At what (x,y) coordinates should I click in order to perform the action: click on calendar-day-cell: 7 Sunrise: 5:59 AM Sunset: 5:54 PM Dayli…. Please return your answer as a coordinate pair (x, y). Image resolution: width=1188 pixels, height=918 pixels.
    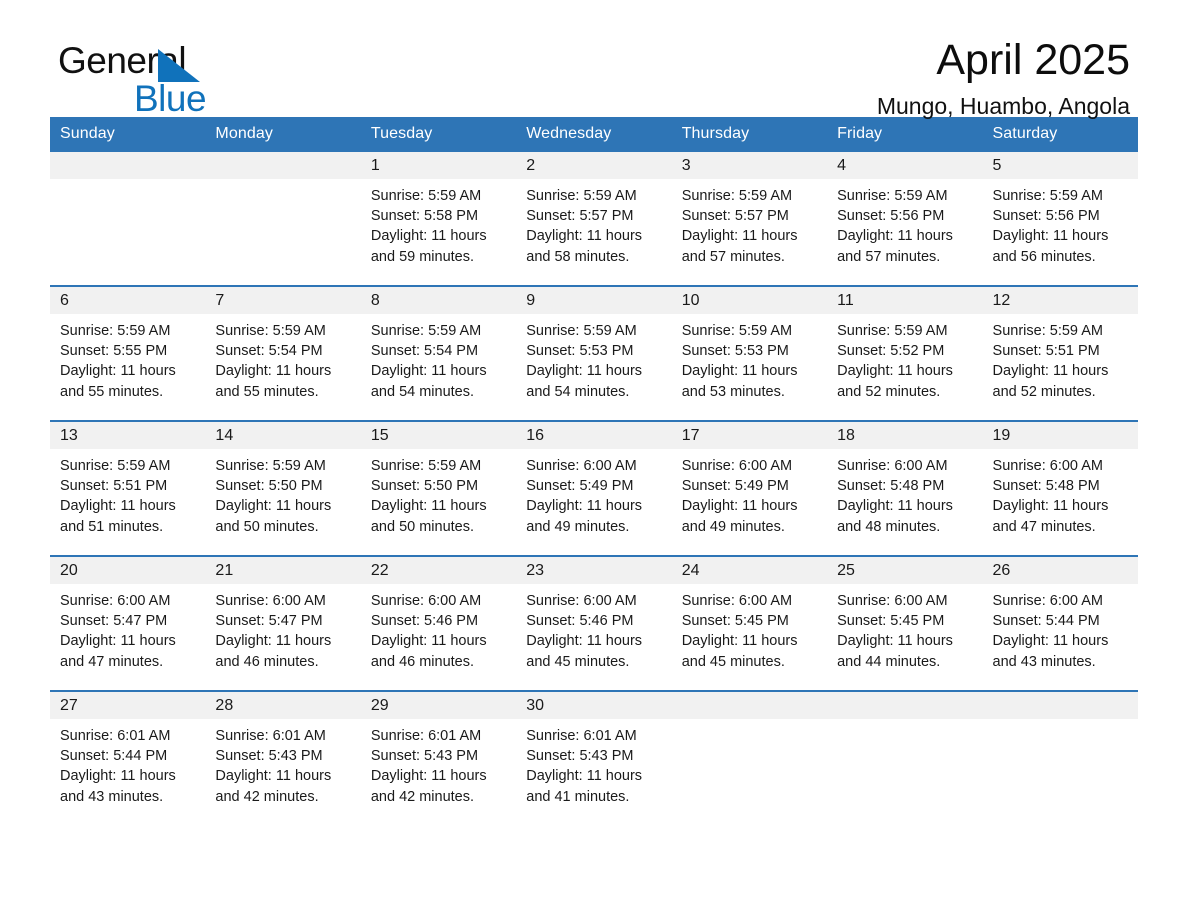
    Looking at the image, I should click on (283, 353).